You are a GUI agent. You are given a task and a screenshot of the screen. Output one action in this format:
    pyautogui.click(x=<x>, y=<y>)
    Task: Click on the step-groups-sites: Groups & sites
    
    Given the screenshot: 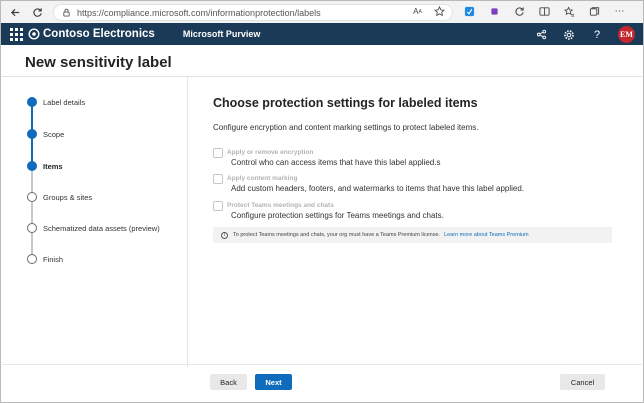 What is the action you would take?
    pyautogui.click(x=59, y=197)
    